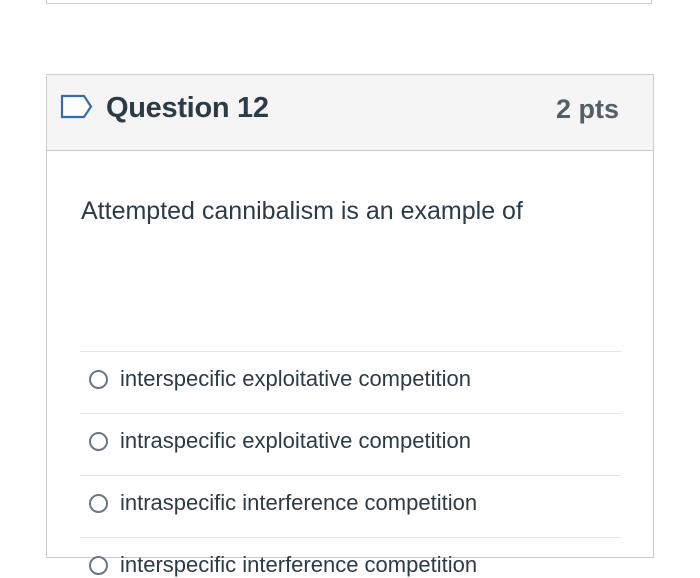 Image resolution: width=700 pixels, height=578 pixels. What do you see at coordinates (350, 113) in the screenshot?
I see `question-header: Question 12 2 pts` at bounding box center [350, 113].